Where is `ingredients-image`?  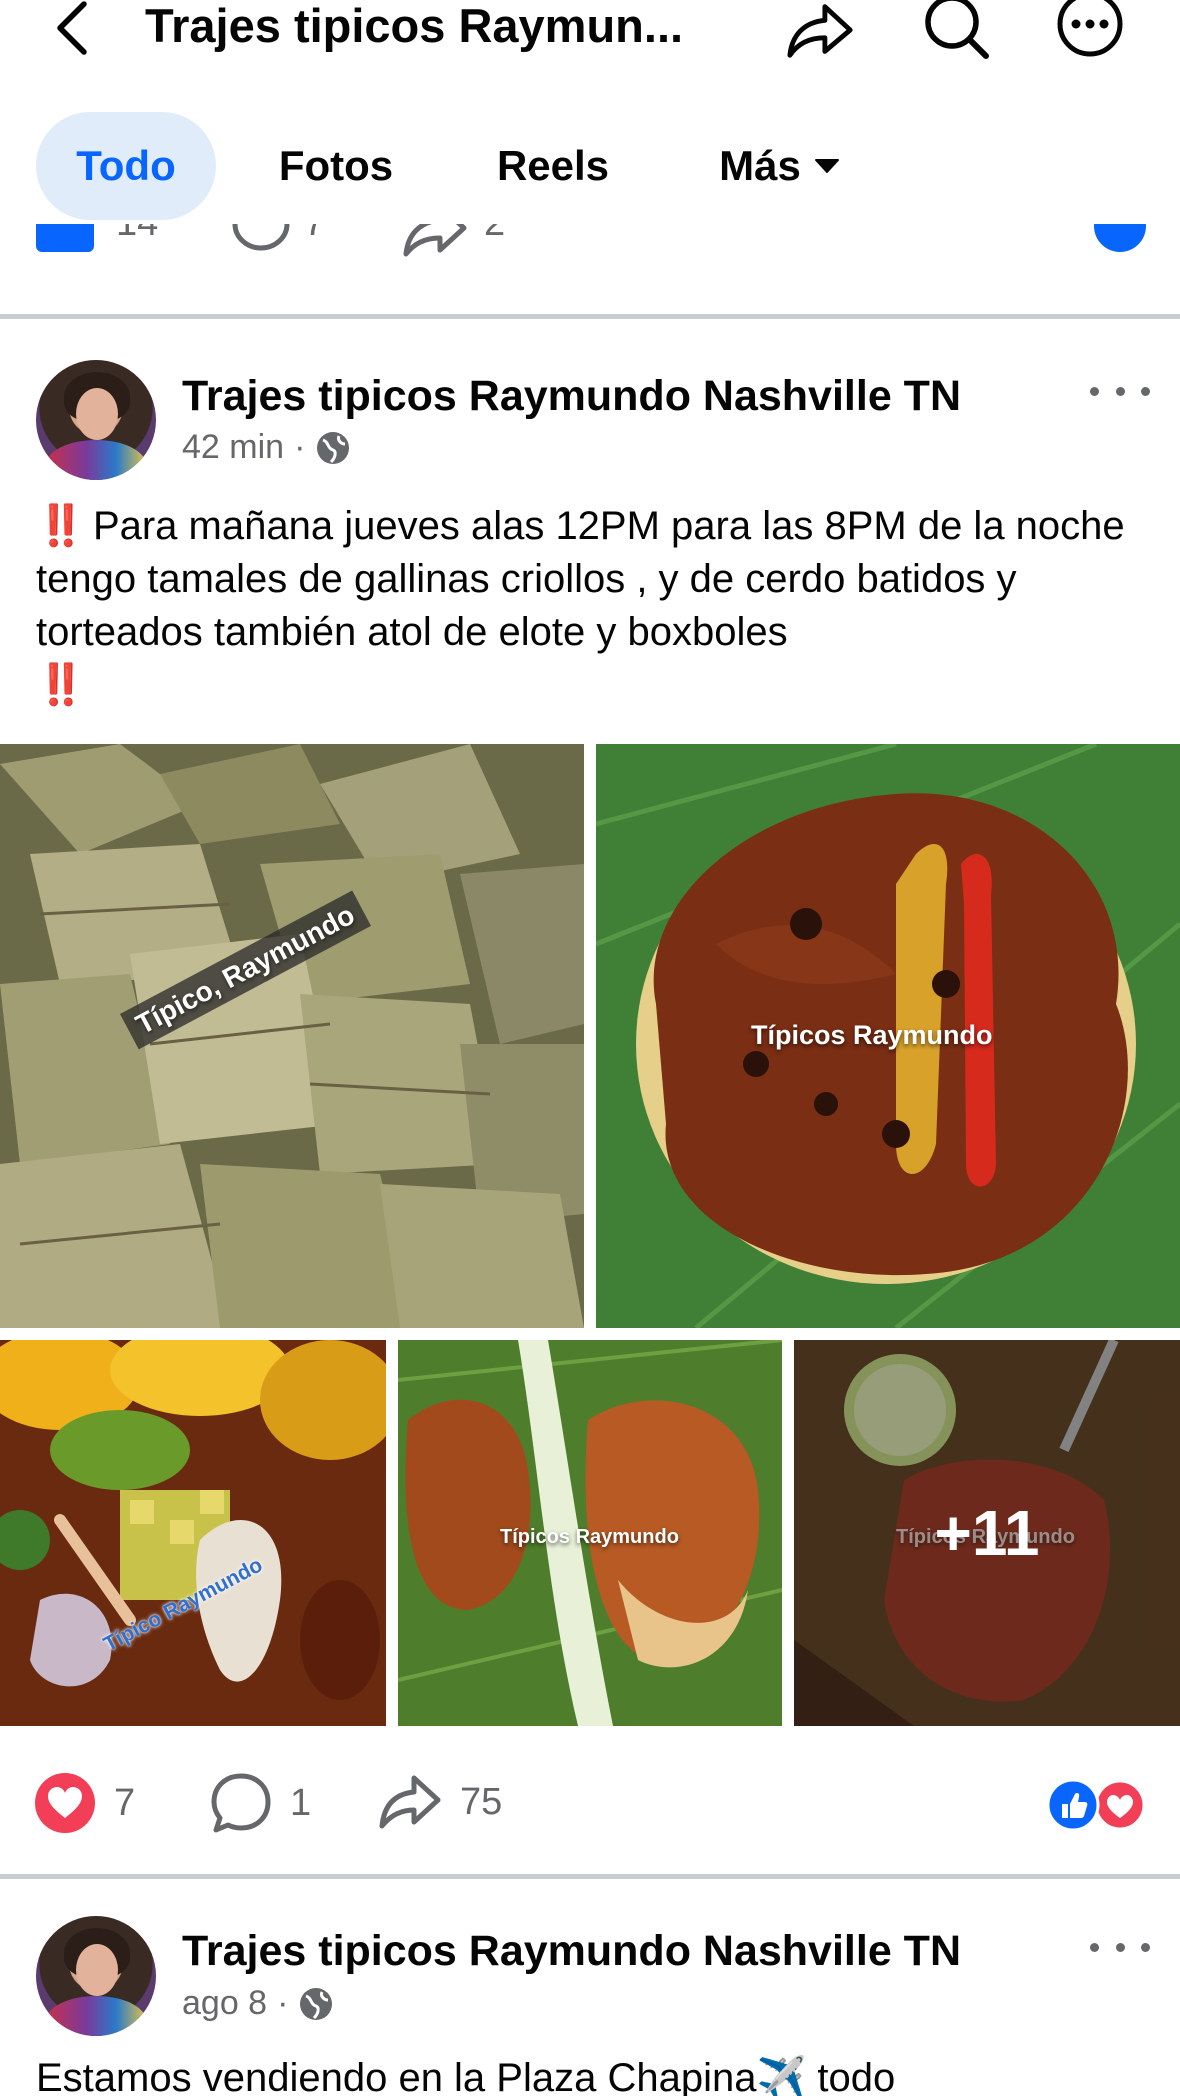
ingredients-image is located at coordinates (193, 1533).